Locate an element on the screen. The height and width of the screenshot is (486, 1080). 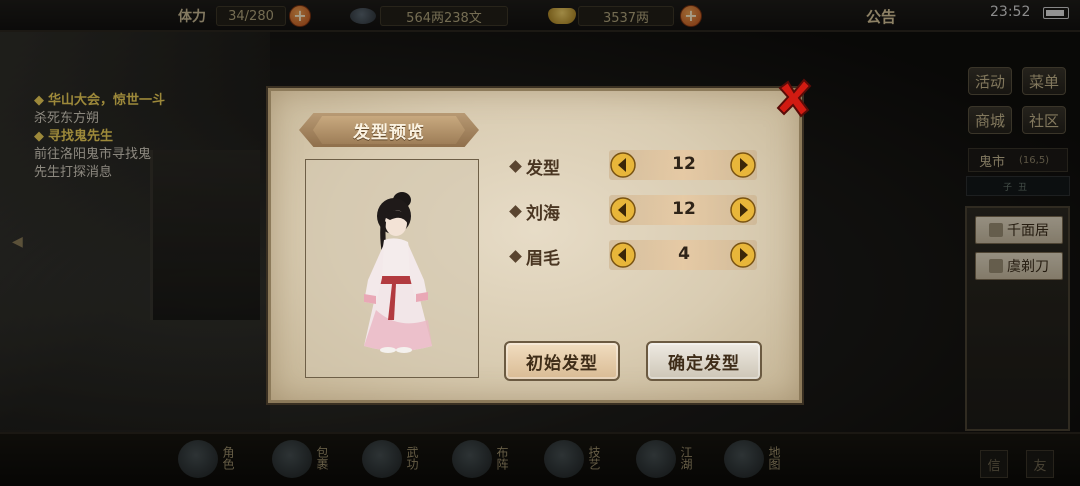
reset-hairstyle-button: 初始发型 is located at coordinates (562, 361).